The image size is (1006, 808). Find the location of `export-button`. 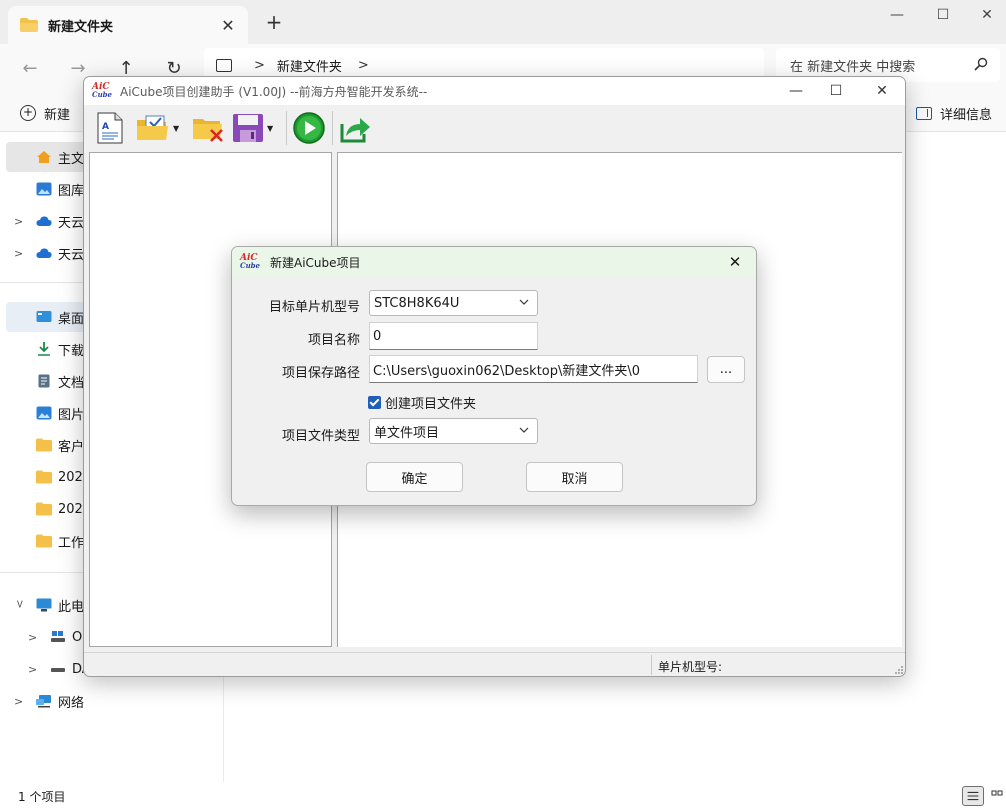

export-button is located at coordinates (355, 128).